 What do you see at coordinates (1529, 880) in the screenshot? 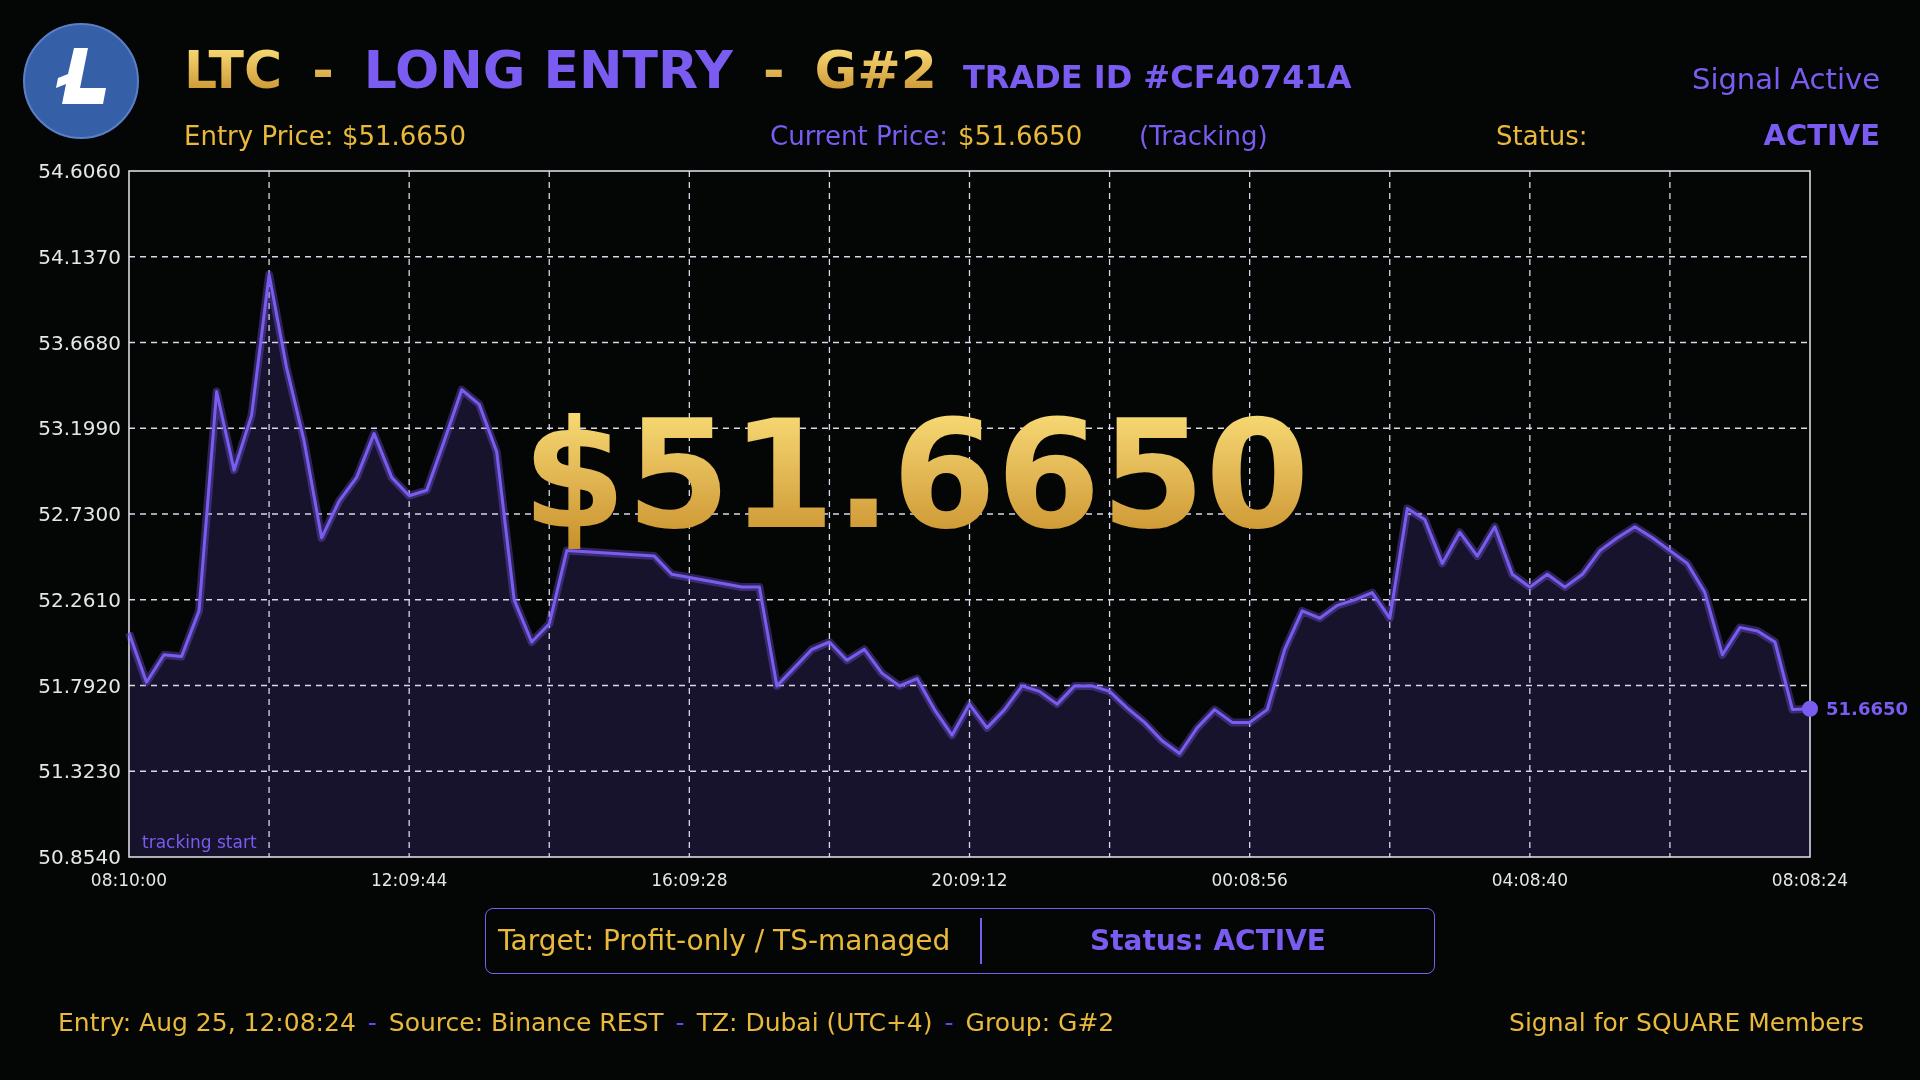
I see `axis-tick-label: 04:08:40` at bounding box center [1529, 880].